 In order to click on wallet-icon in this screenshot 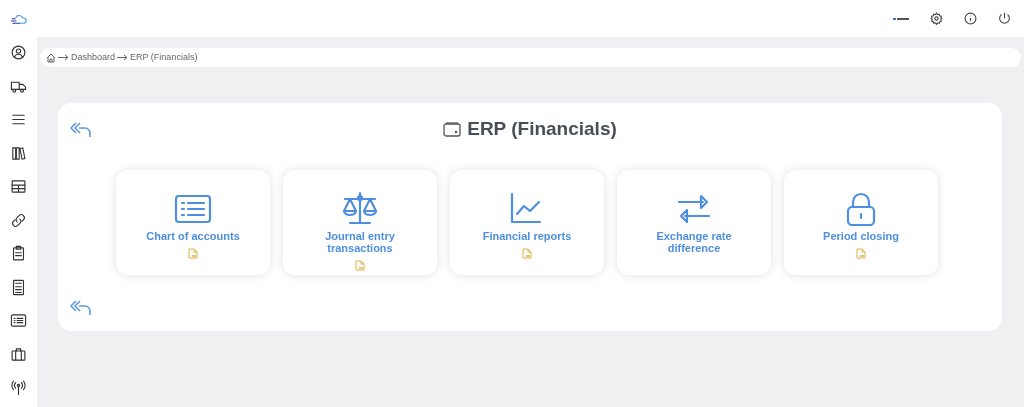, I will do `click(452, 129)`.